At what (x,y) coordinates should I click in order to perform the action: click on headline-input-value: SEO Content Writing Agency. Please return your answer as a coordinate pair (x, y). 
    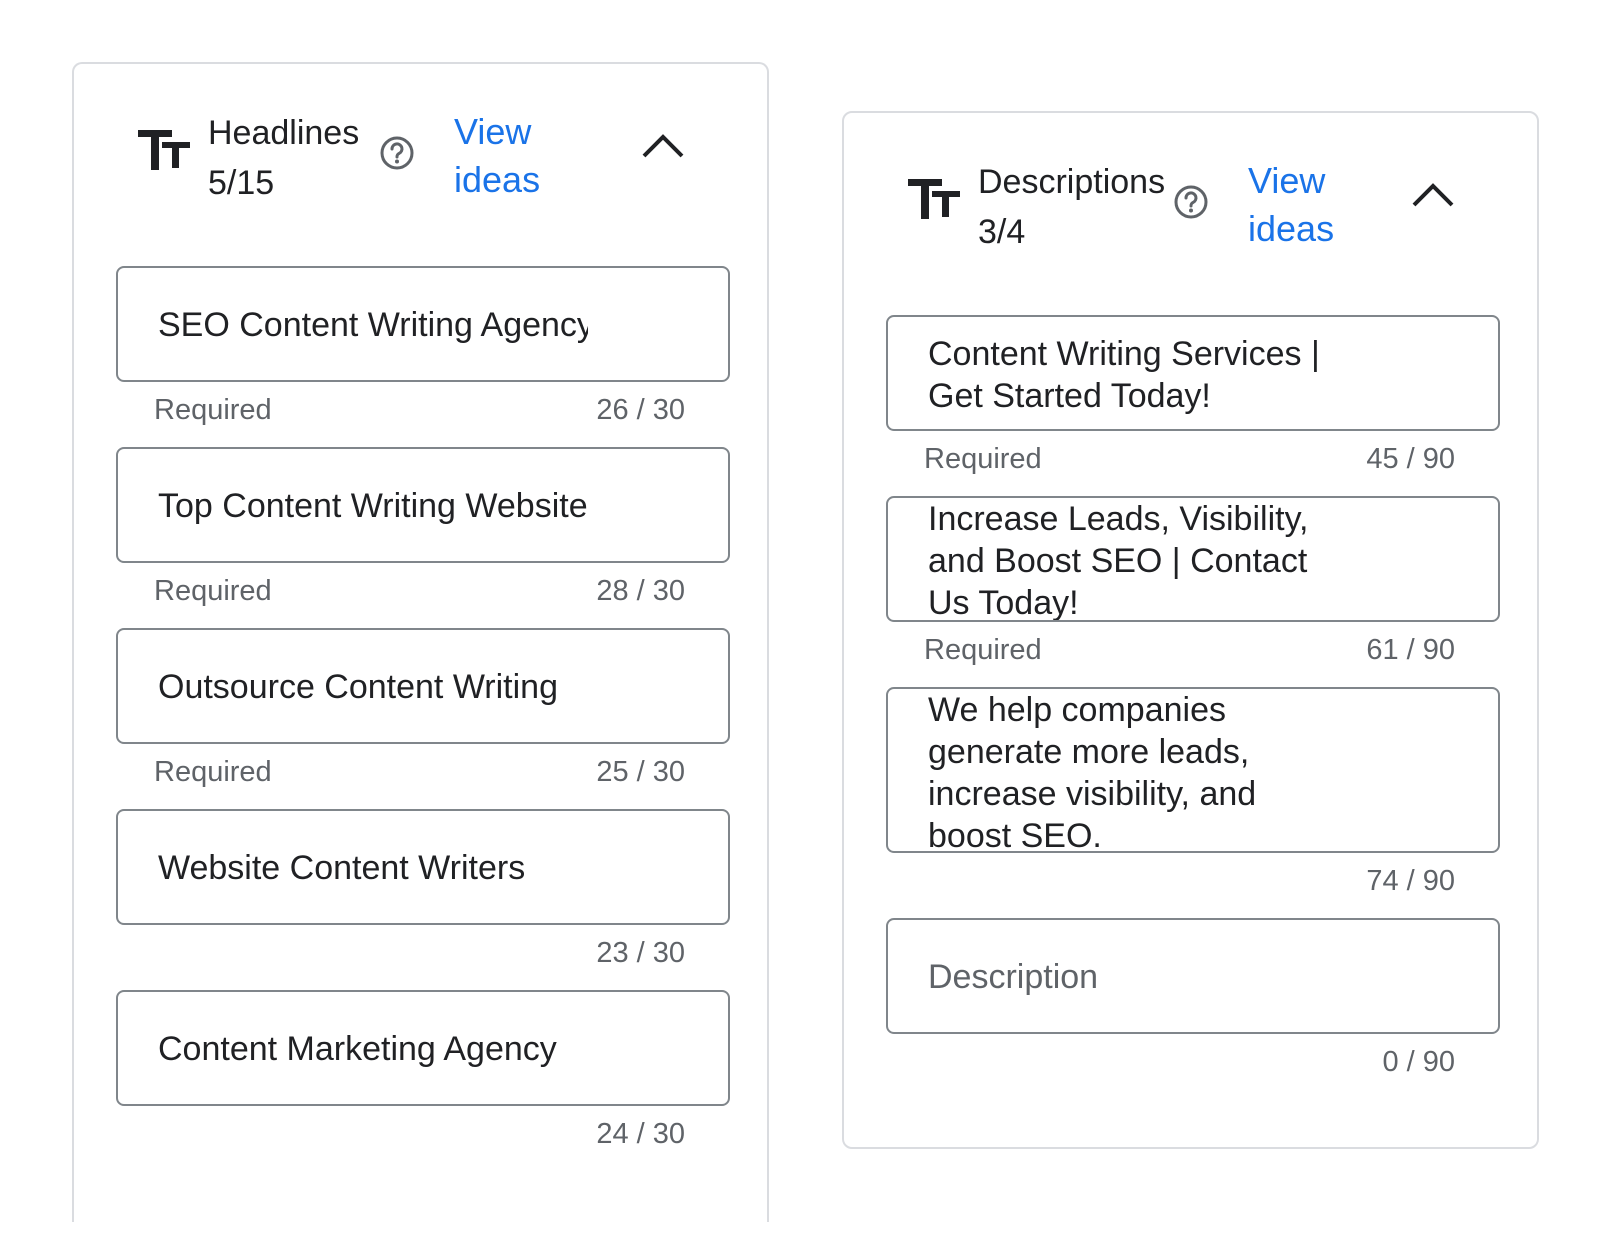
    Looking at the image, I should click on (373, 325).